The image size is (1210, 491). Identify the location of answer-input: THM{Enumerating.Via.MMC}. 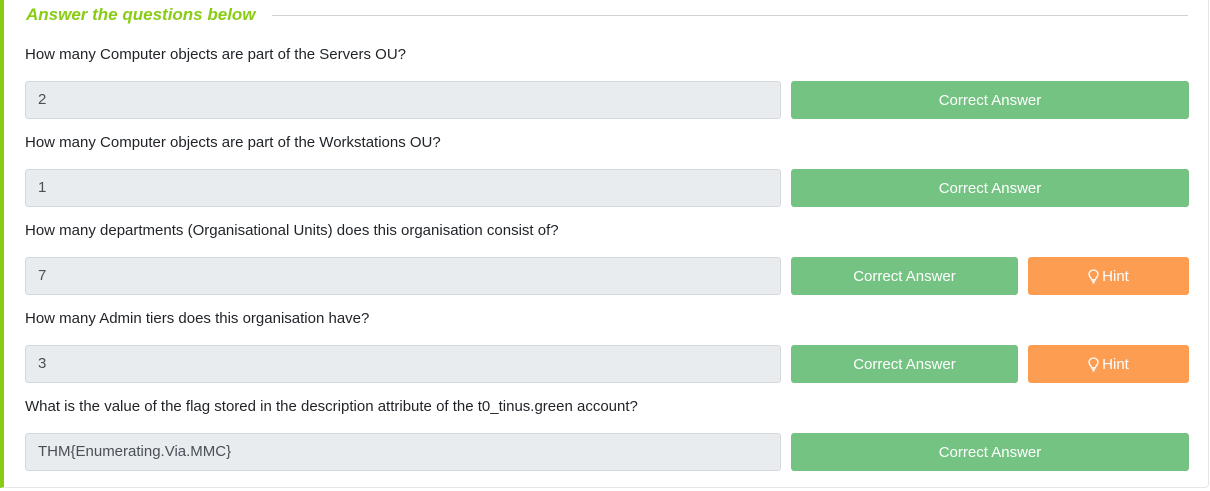
(403, 452).